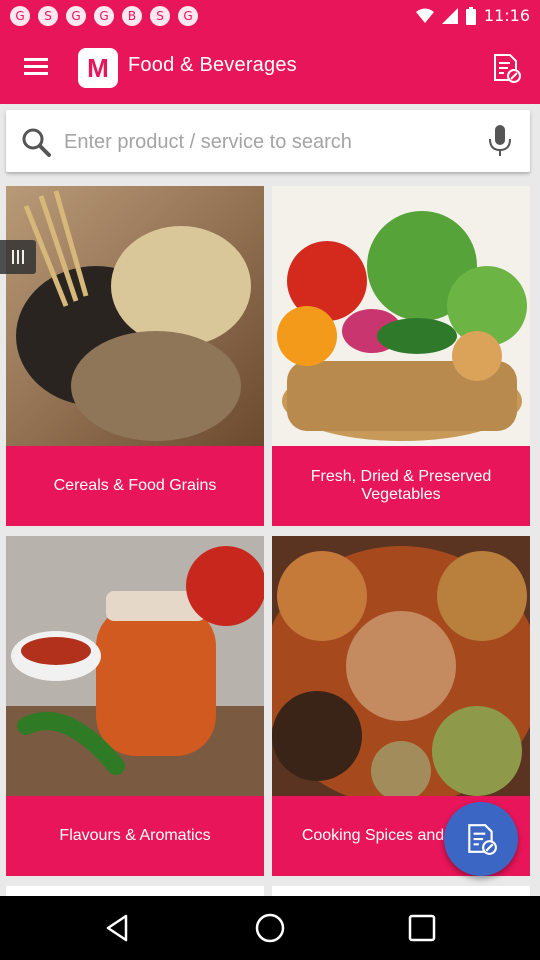 The image size is (540, 960). What do you see at coordinates (135, 666) in the screenshot?
I see `sauce-jar-photo` at bounding box center [135, 666].